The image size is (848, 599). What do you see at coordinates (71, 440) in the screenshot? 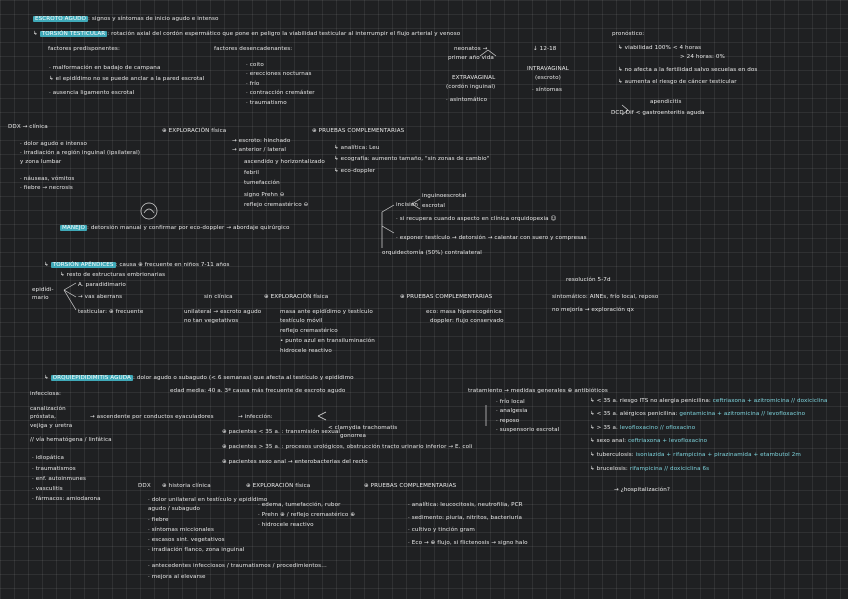
I see `infecciosa-5: // vía hematógena / linfática` at bounding box center [71, 440].